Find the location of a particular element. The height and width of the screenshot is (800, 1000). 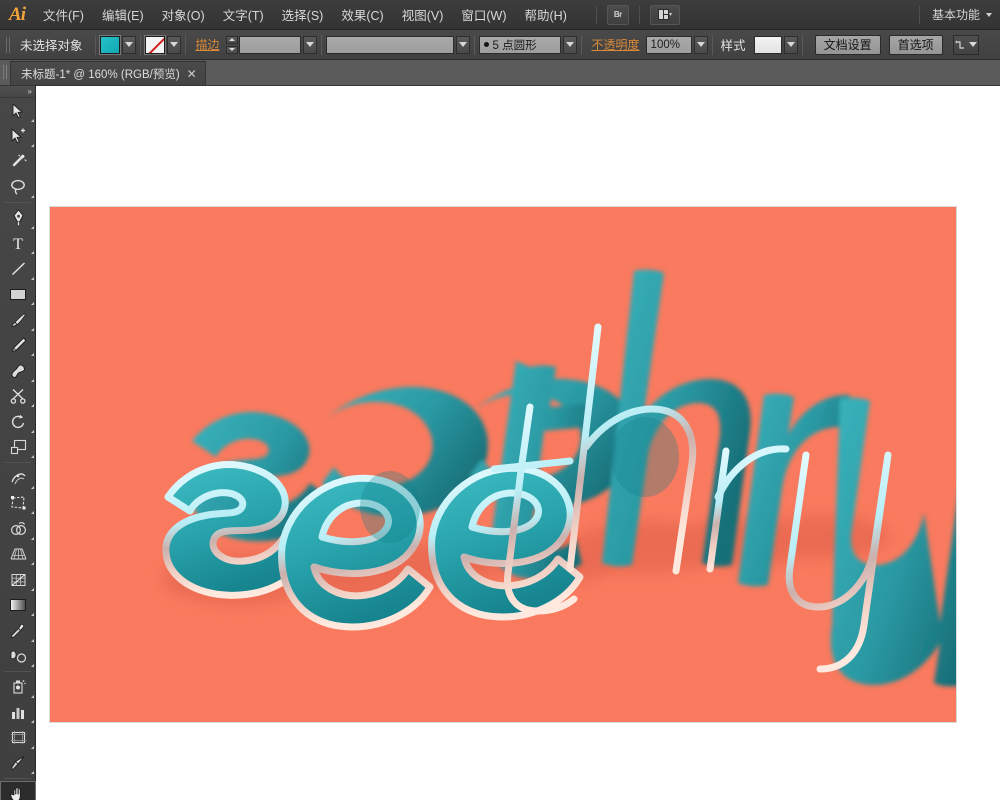

blob-brush-tool is located at coordinates (18, 371).